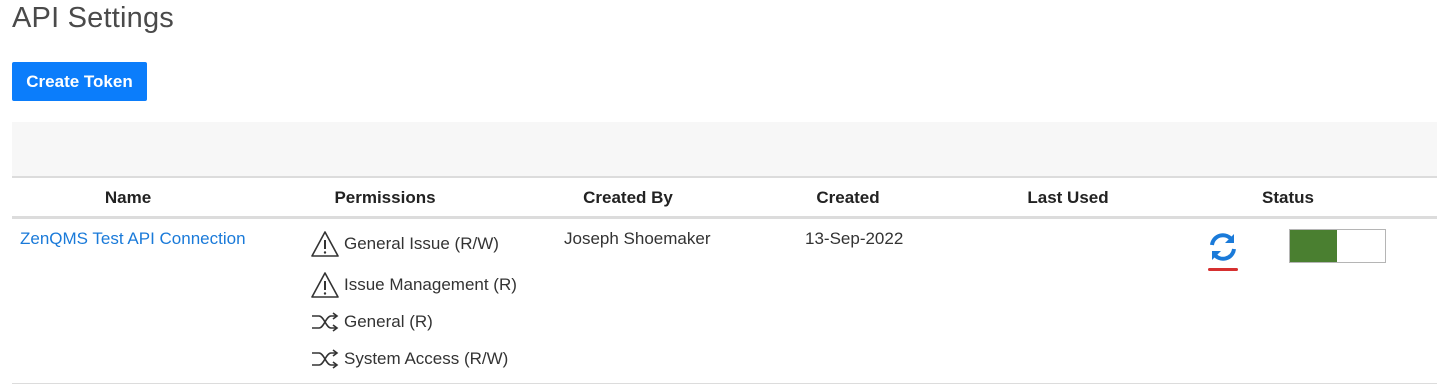  What do you see at coordinates (1223, 247) in the screenshot?
I see `refresh-icon` at bounding box center [1223, 247].